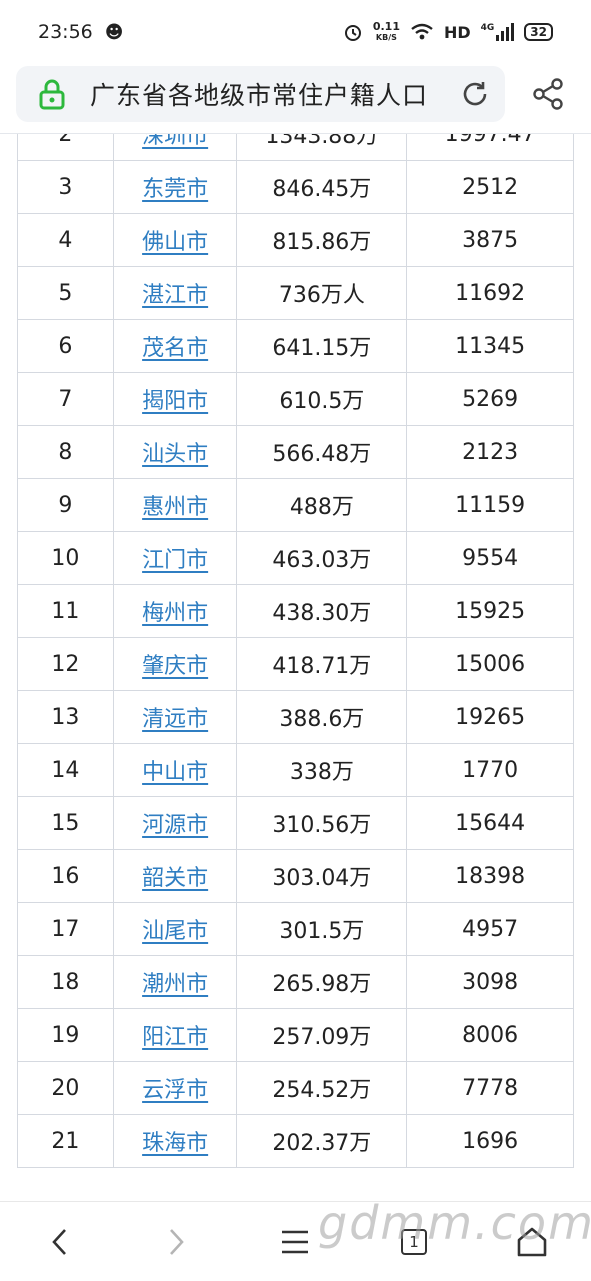 The height and width of the screenshot is (1281, 591). What do you see at coordinates (65, 293) in the screenshot?
I see `rank-cell: 5` at bounding box center [65, 293].